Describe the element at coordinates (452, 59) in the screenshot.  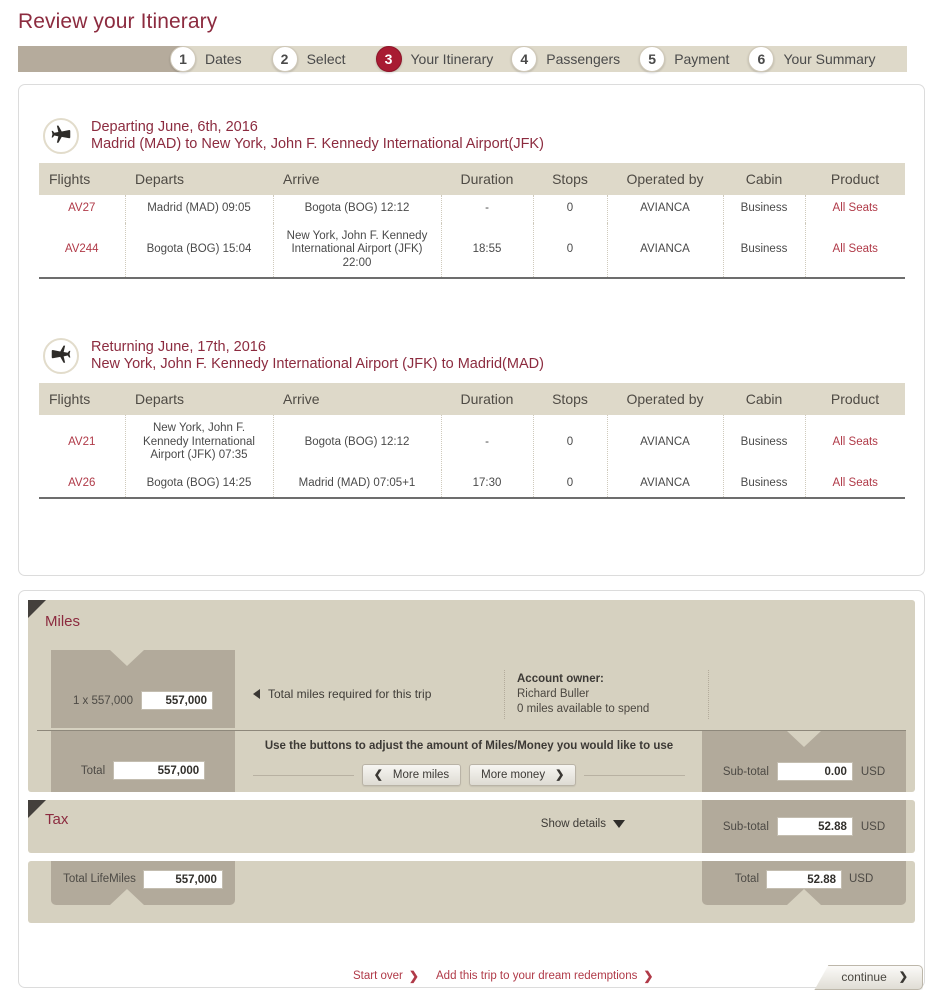
I see `step-label: Your Itinerary` at that location.